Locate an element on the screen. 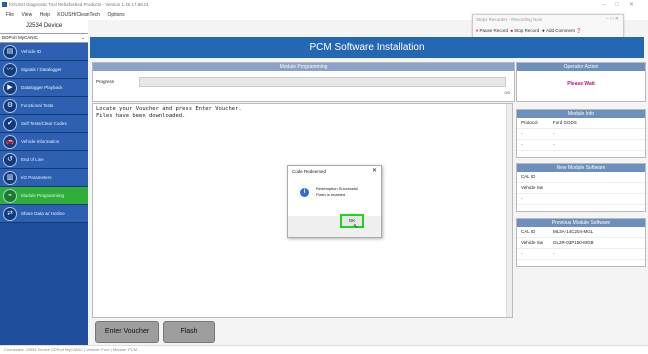 Image resolution: width=648 pixels, height=354 pixels. chevron-down-icon: ⌄ is located at coordinates (83, 37).